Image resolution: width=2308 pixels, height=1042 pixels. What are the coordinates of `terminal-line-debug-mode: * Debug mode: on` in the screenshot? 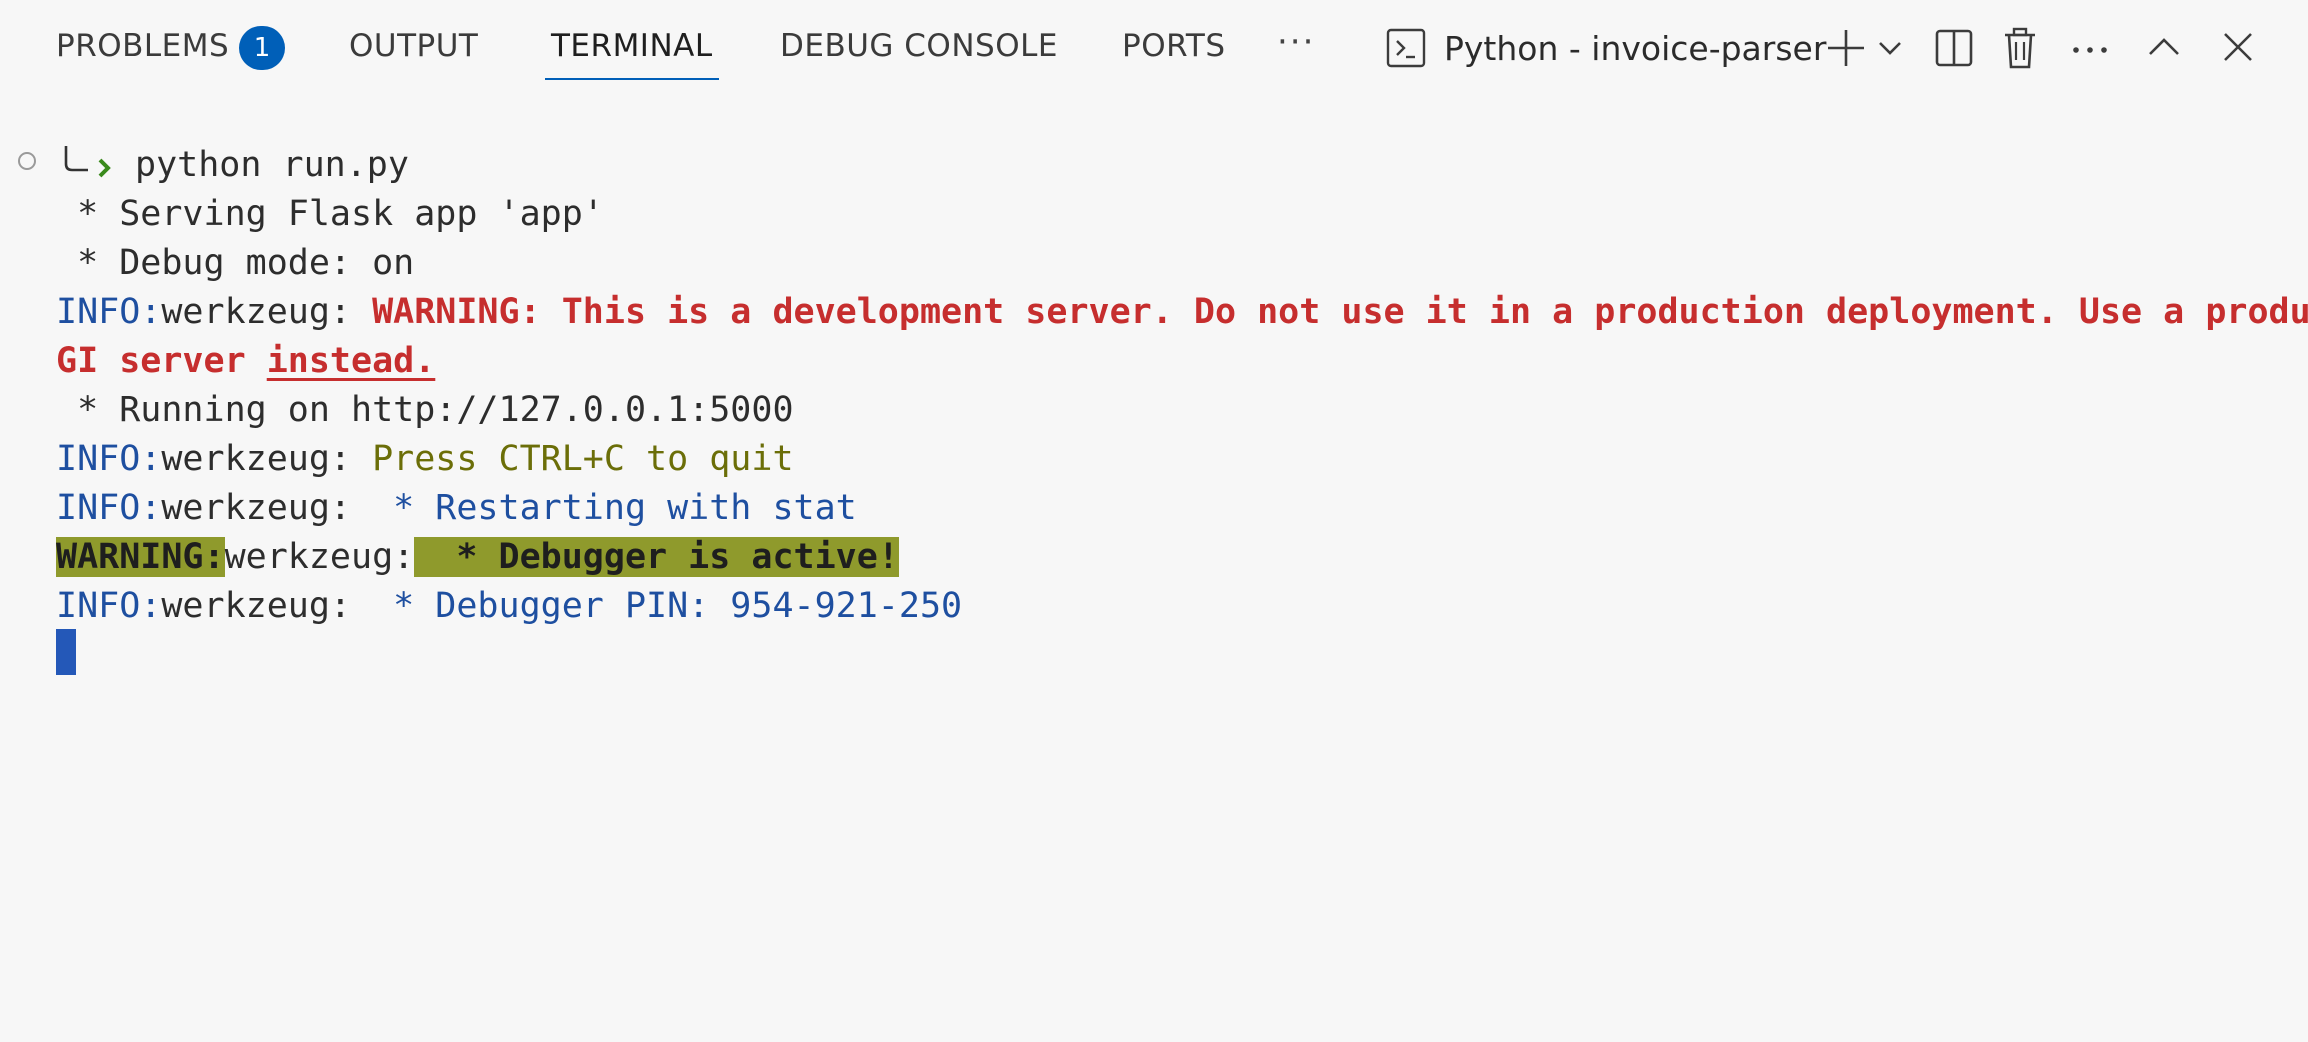 It's located at (235, 263).